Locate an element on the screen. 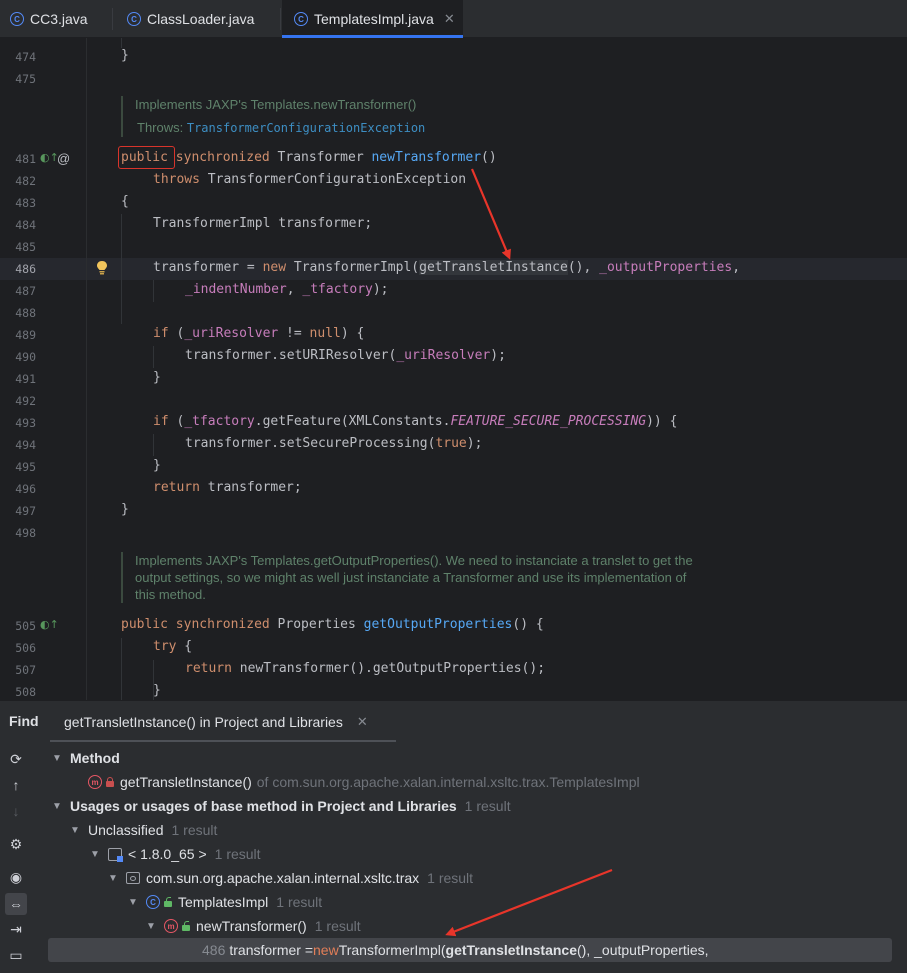 This screenshot has width=907, height=973. tree-label: newTransformer() is located at coordinates (251, 926).